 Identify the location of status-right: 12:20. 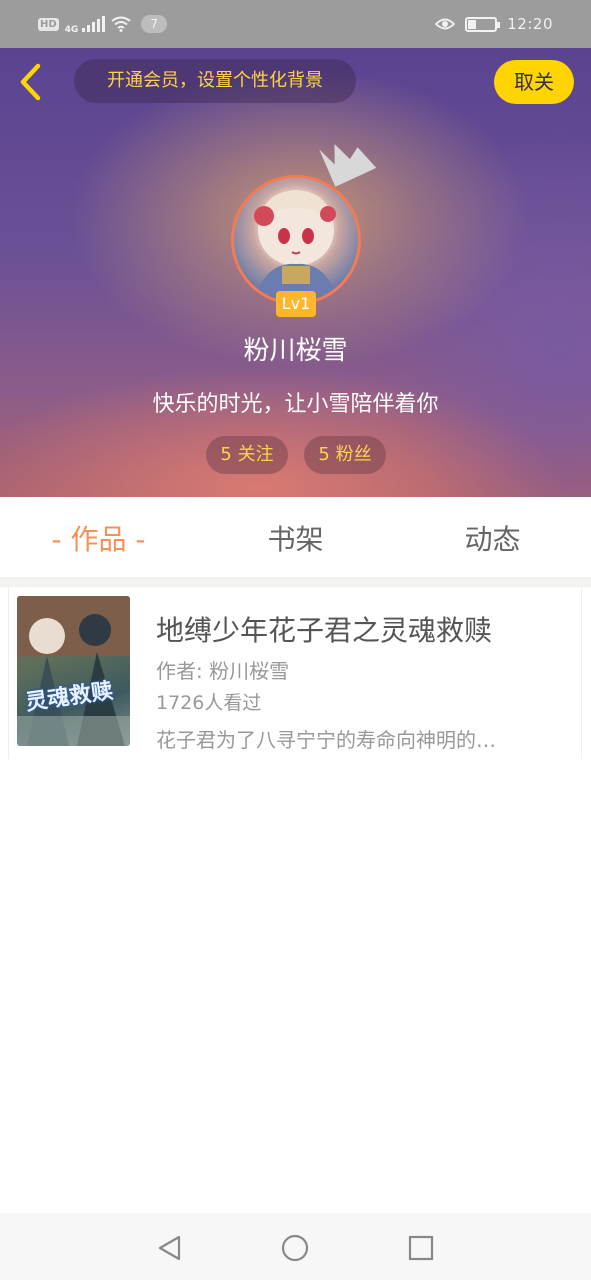
(494, 24).